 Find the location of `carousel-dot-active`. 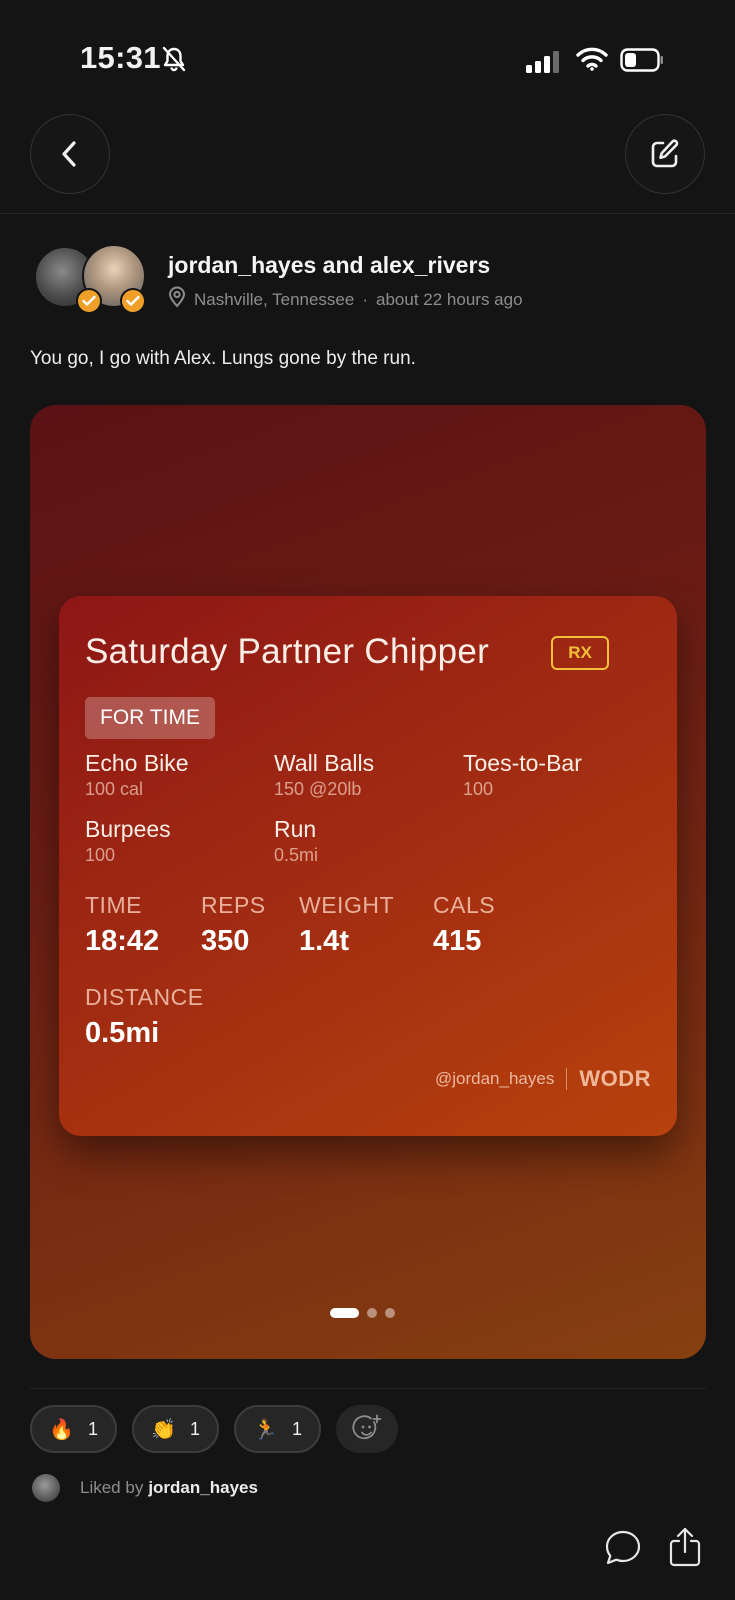

carousel-dot-active is located at coordinates (344, 1313).